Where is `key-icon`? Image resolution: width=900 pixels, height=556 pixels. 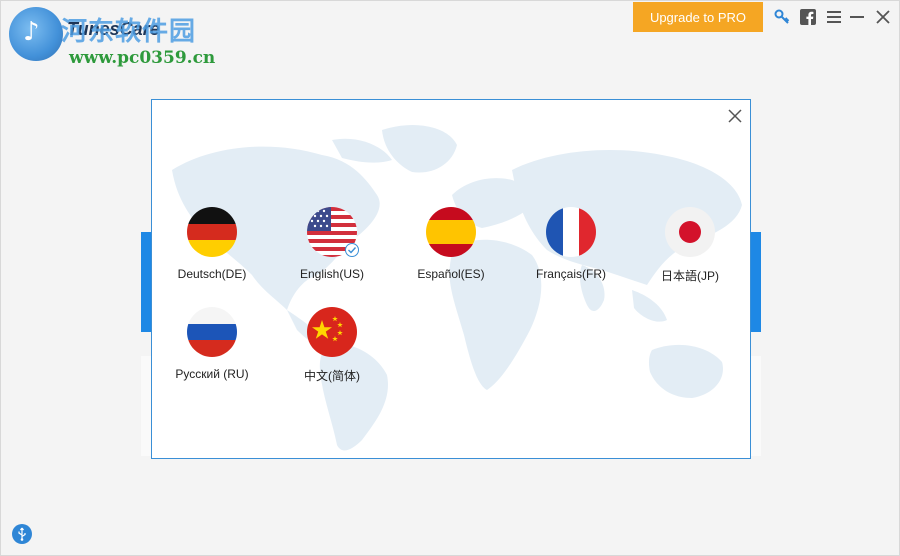
key-icon is located at coordinates (782, 17).